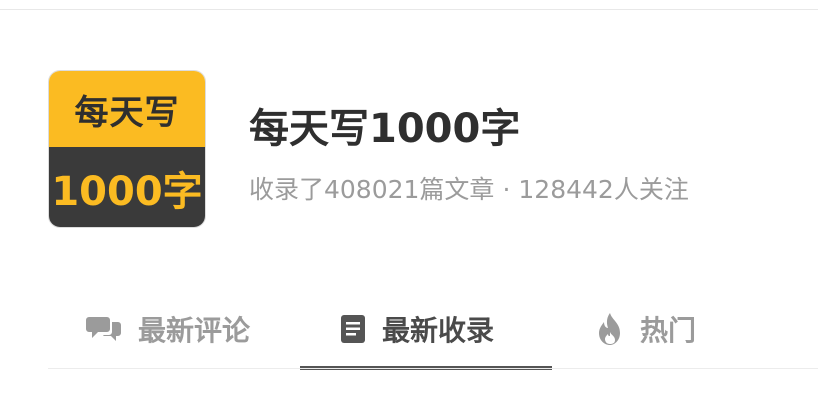  I want to click on collection-logo: 每天写 1000字, so click(127, 149).